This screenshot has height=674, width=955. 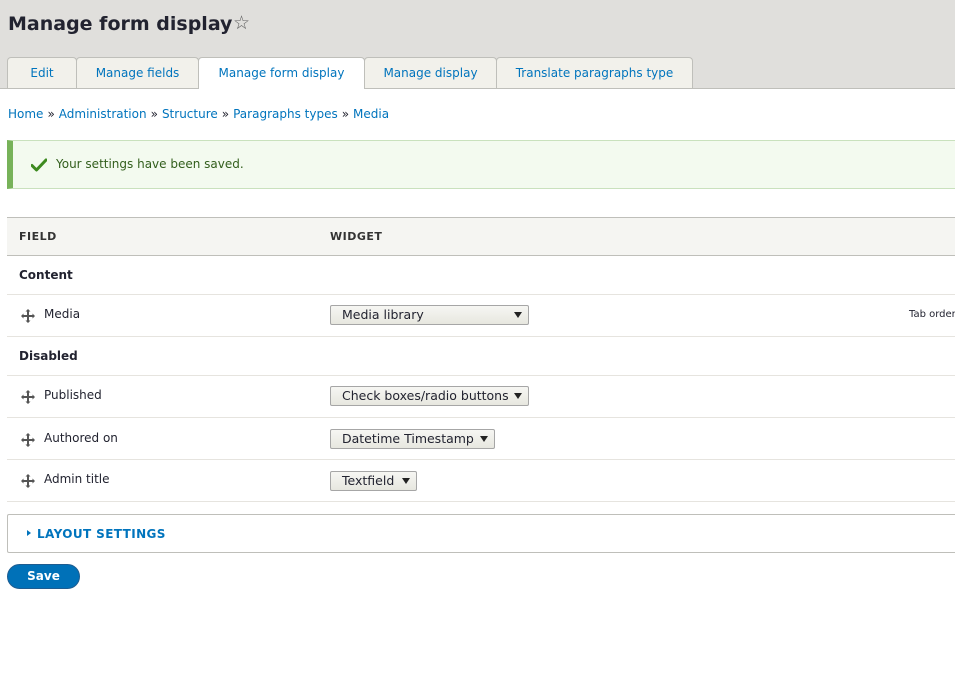 I want to click on layout-settings-summary: LAYOUT SETTINGS, so click(x=101, y=534).